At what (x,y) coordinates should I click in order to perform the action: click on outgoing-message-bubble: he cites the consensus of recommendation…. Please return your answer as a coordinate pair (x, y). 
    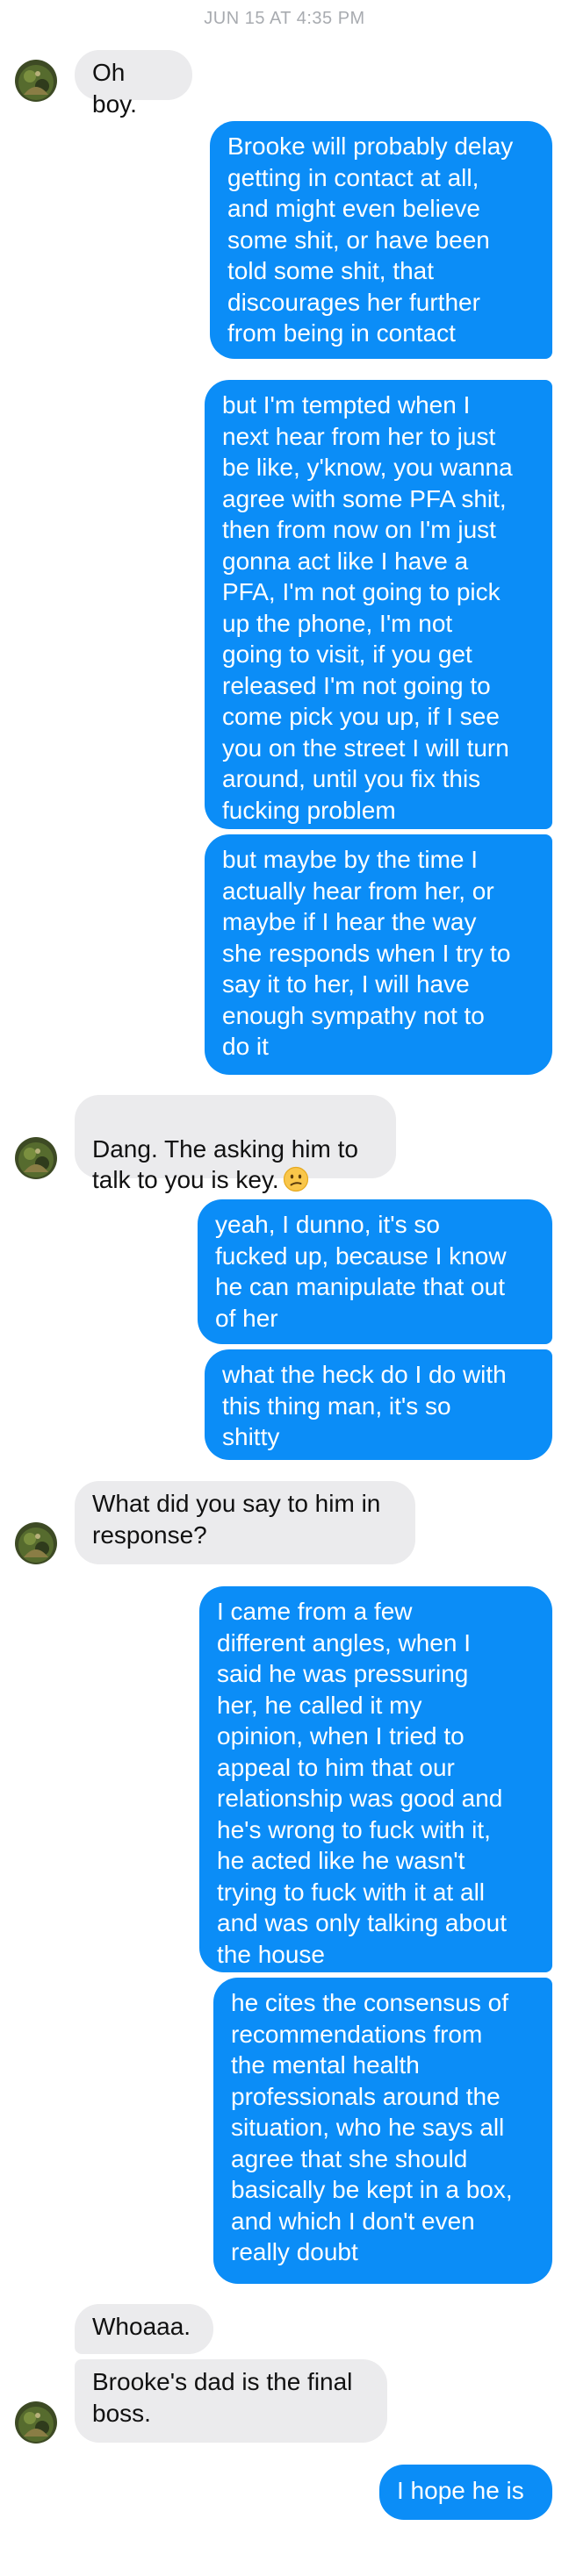
    Looking at the image, I should click on (382, 2131).